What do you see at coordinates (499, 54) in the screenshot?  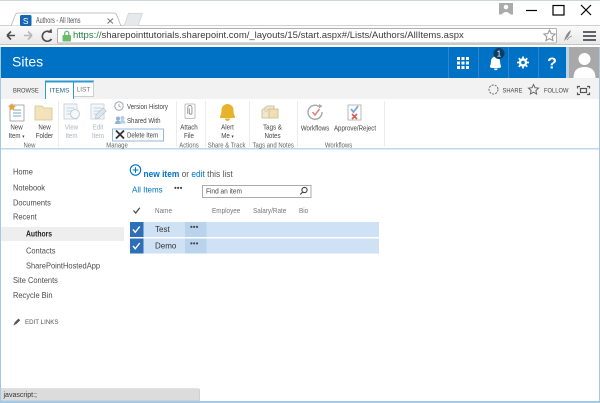 I see `svg-text: 1` at bounding box center [499, 54].